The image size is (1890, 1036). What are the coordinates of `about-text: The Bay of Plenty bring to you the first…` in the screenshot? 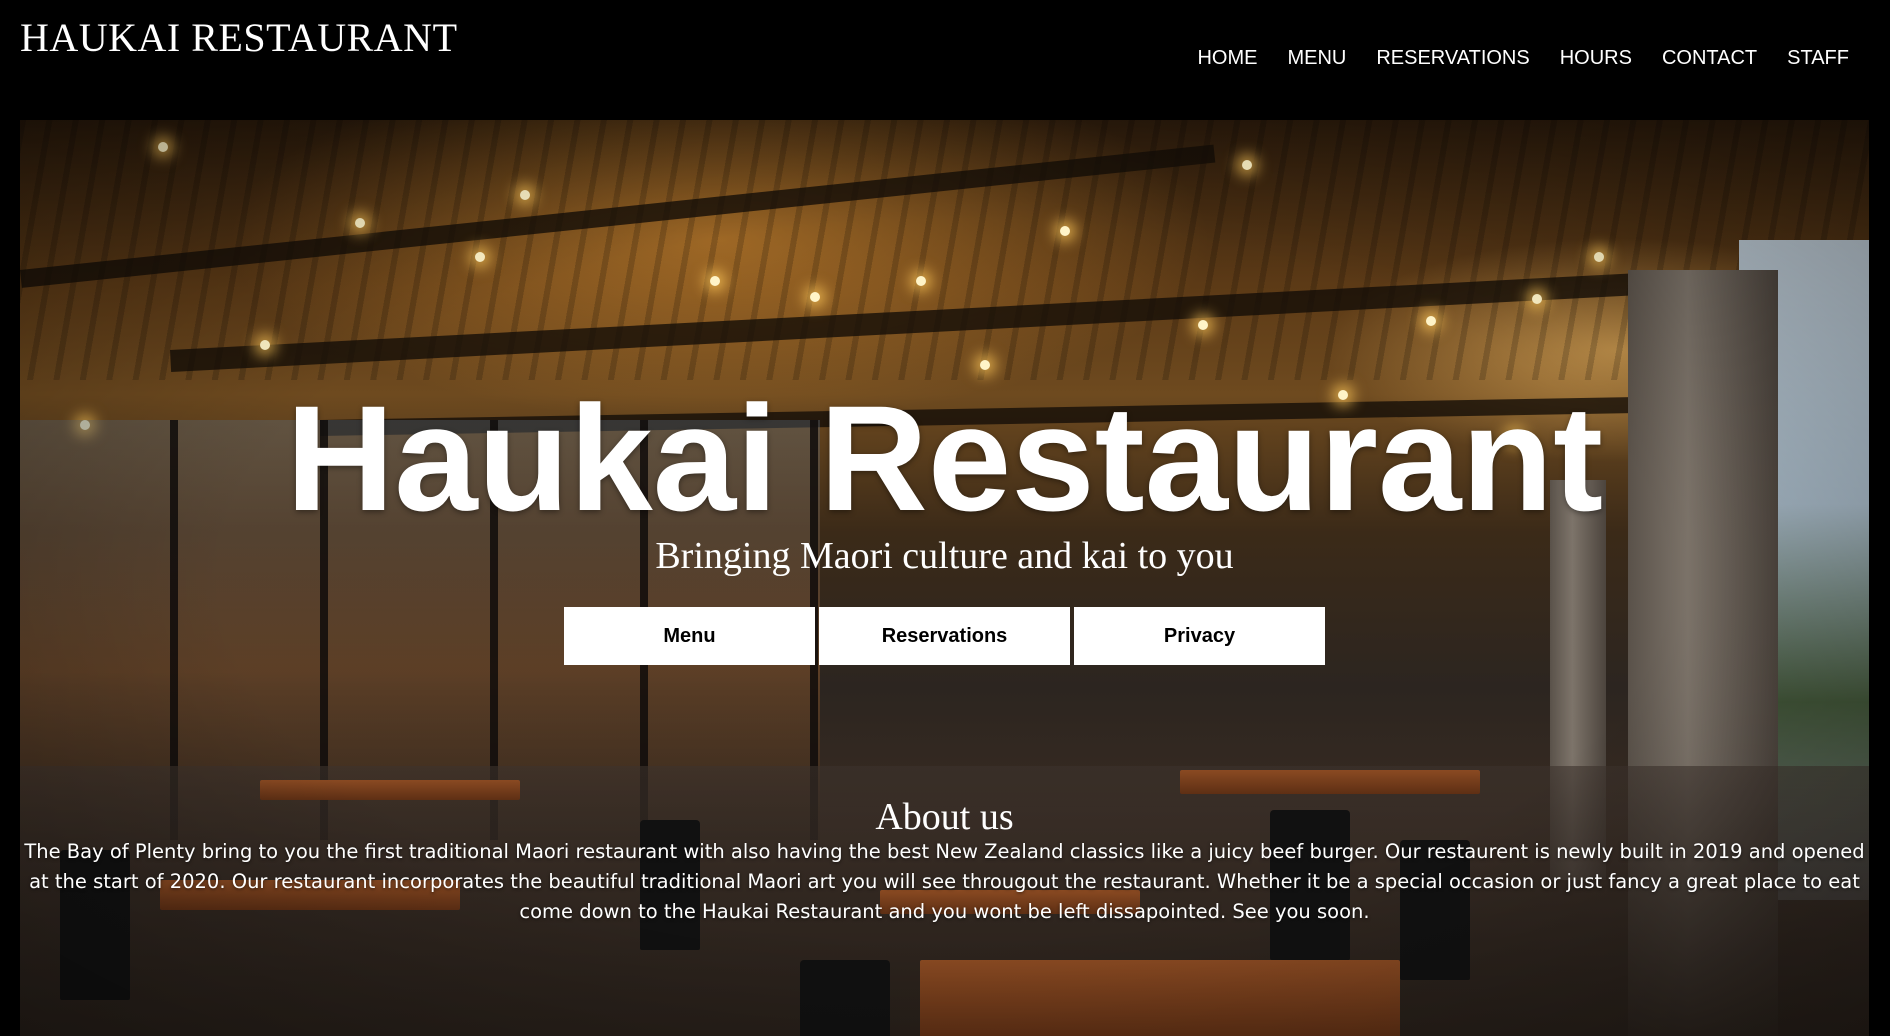 It's located at (944, 881).